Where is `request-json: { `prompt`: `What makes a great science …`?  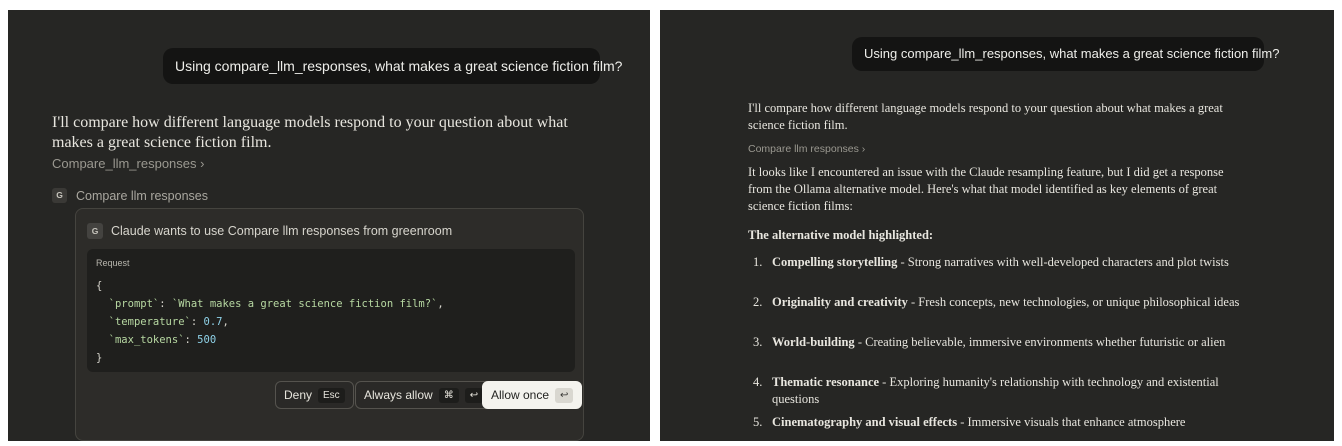
request-json: { `prompt`: `What makes a great science … is located at coordinates (270, 322).